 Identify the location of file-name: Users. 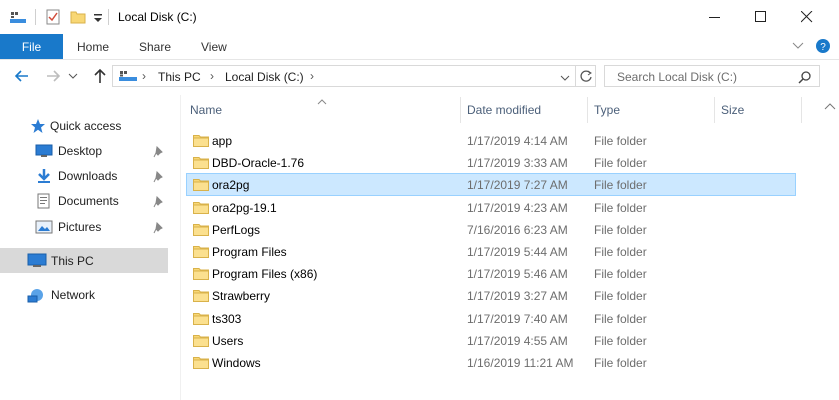
(228, 341).